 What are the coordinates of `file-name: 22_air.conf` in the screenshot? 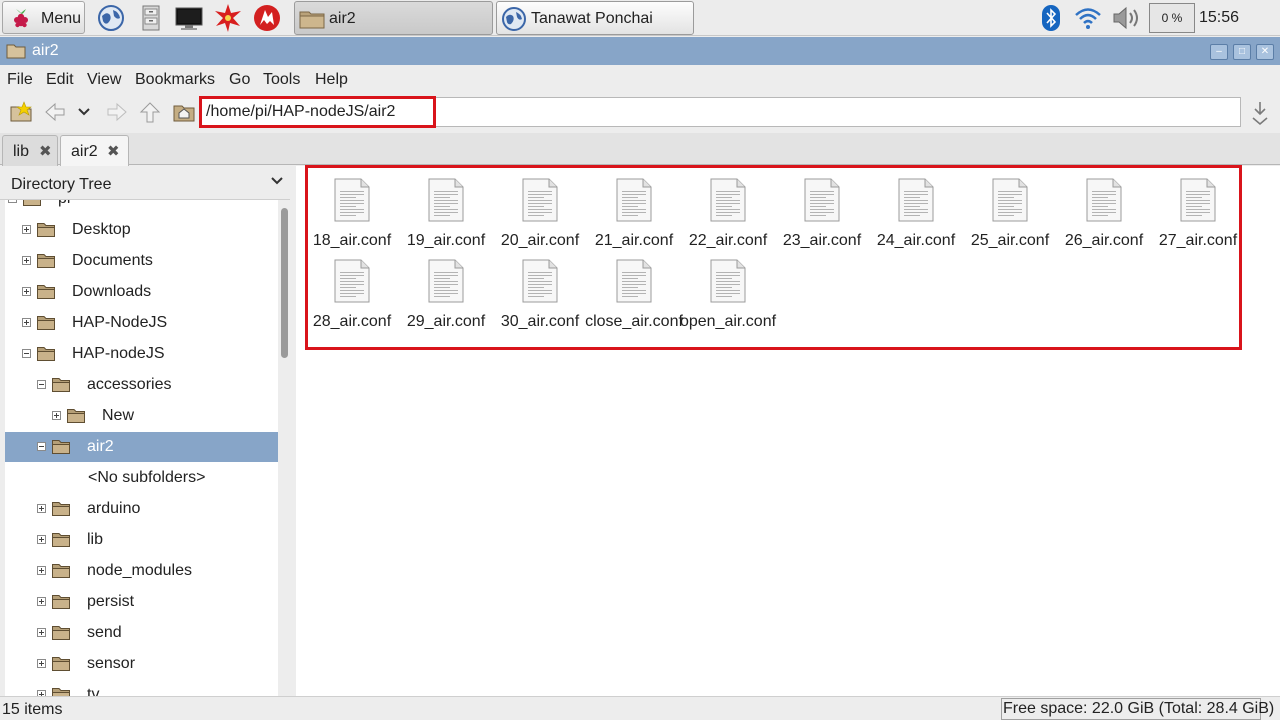 It's located at (728, 240).